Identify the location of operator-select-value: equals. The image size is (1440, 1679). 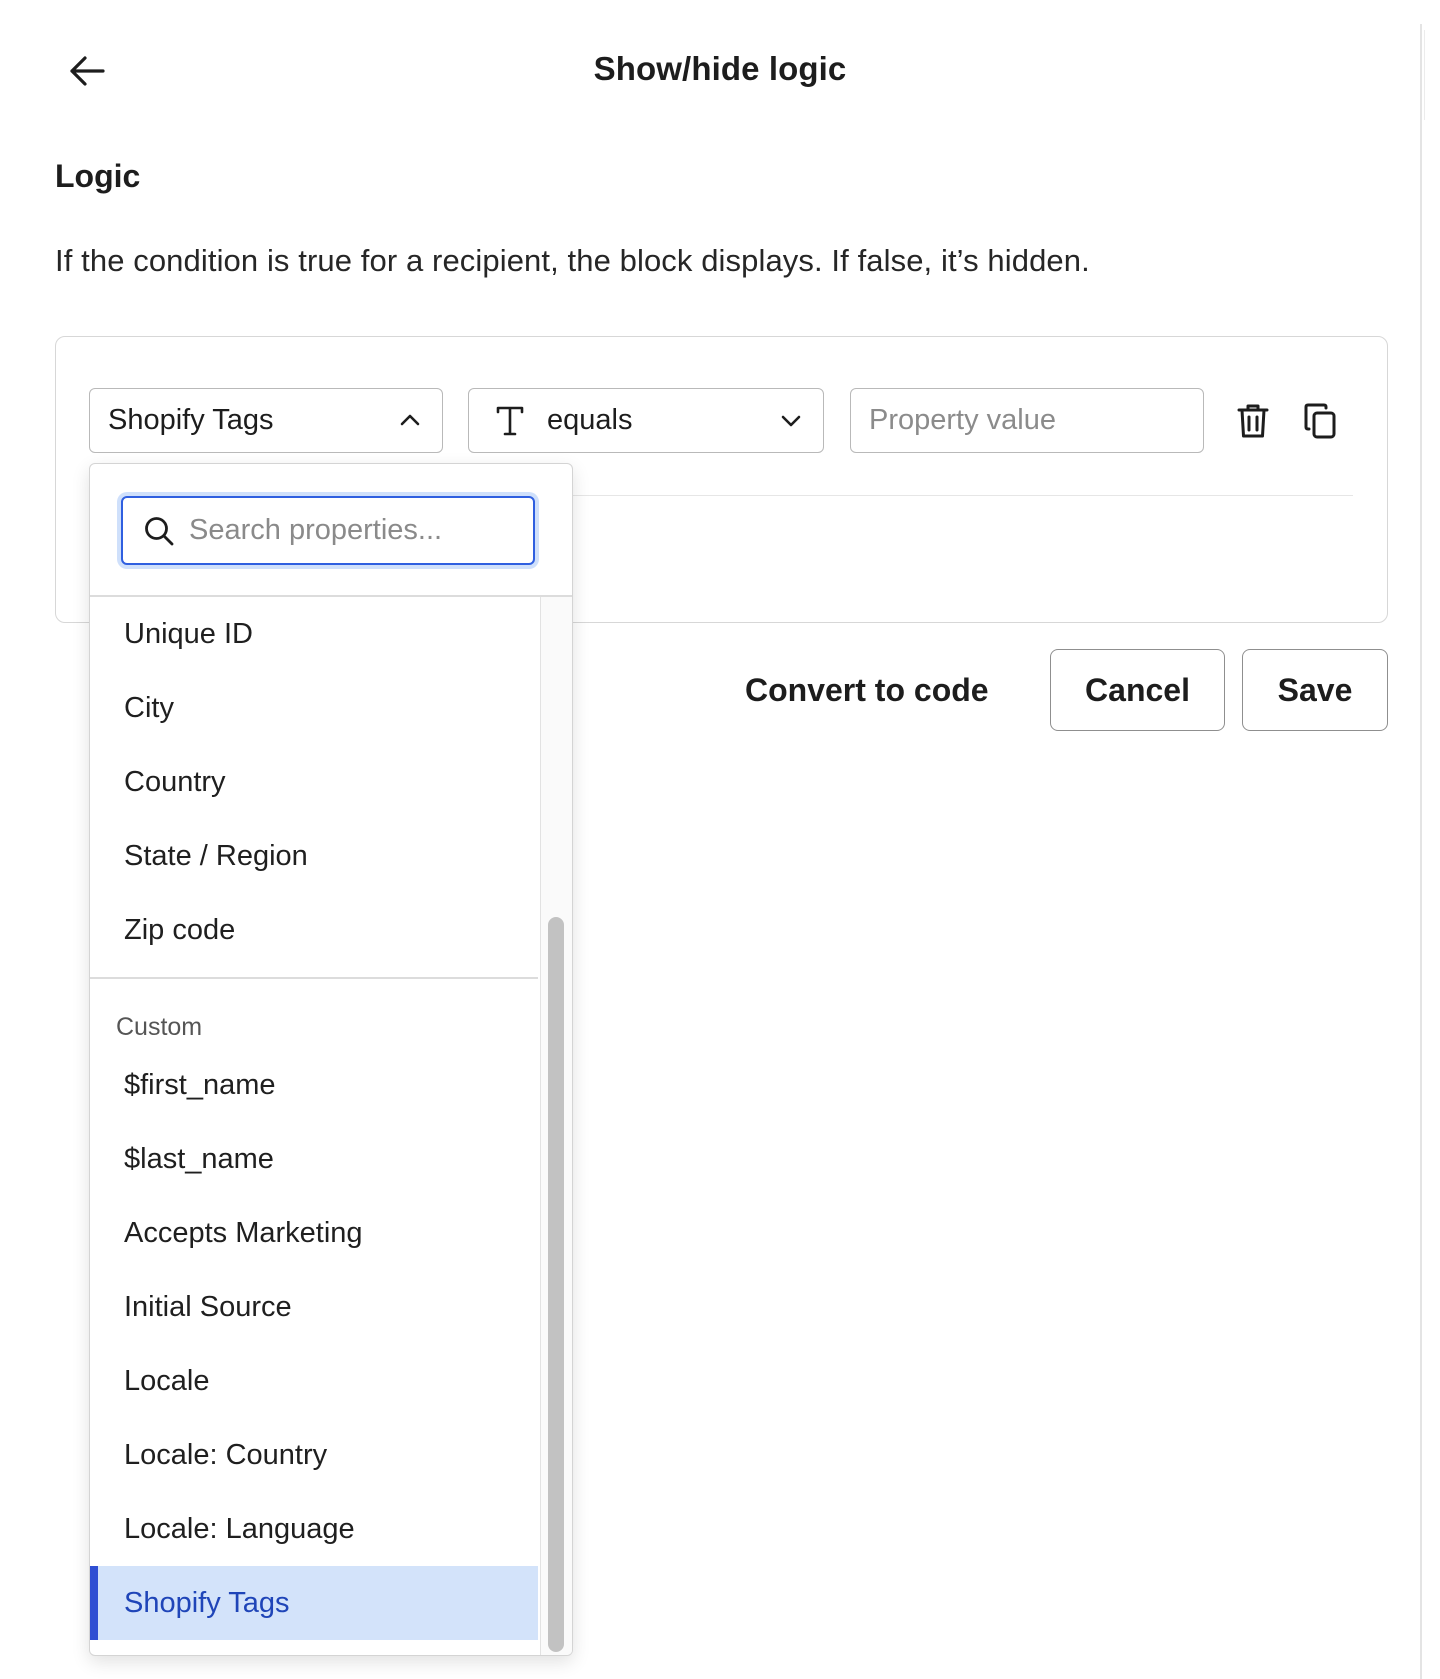
(590, 420).